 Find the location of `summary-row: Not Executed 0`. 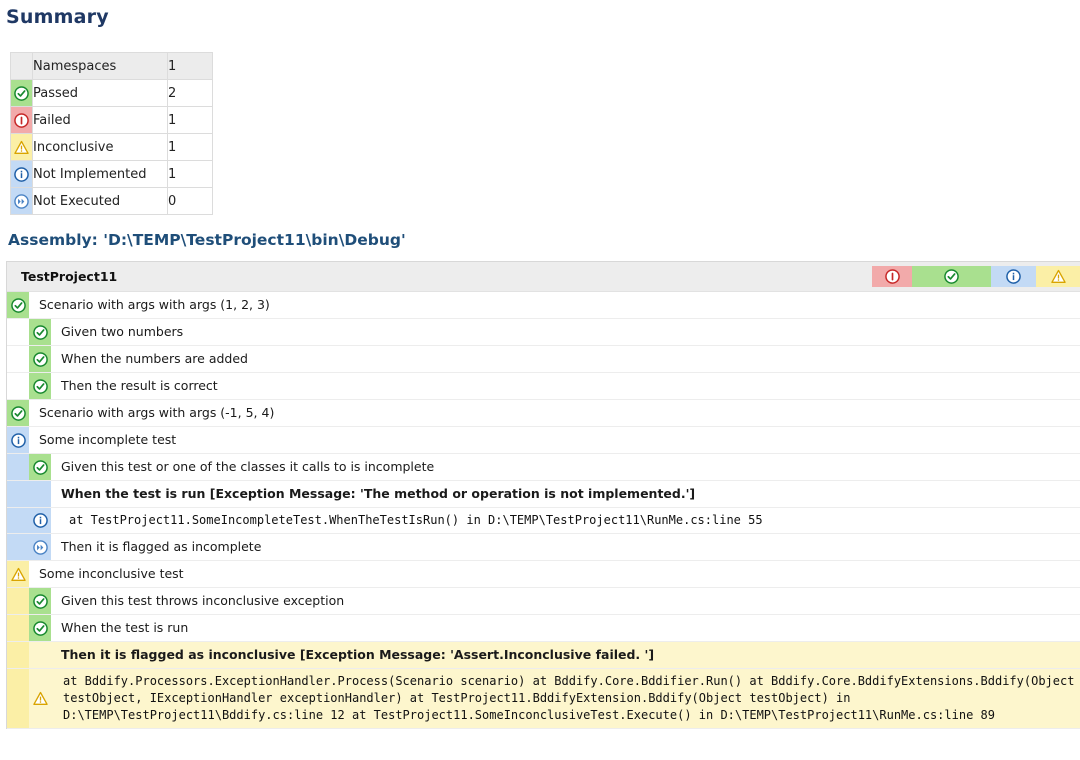

summary-row: Not Executed 0 is located at coordinates (111, 201).